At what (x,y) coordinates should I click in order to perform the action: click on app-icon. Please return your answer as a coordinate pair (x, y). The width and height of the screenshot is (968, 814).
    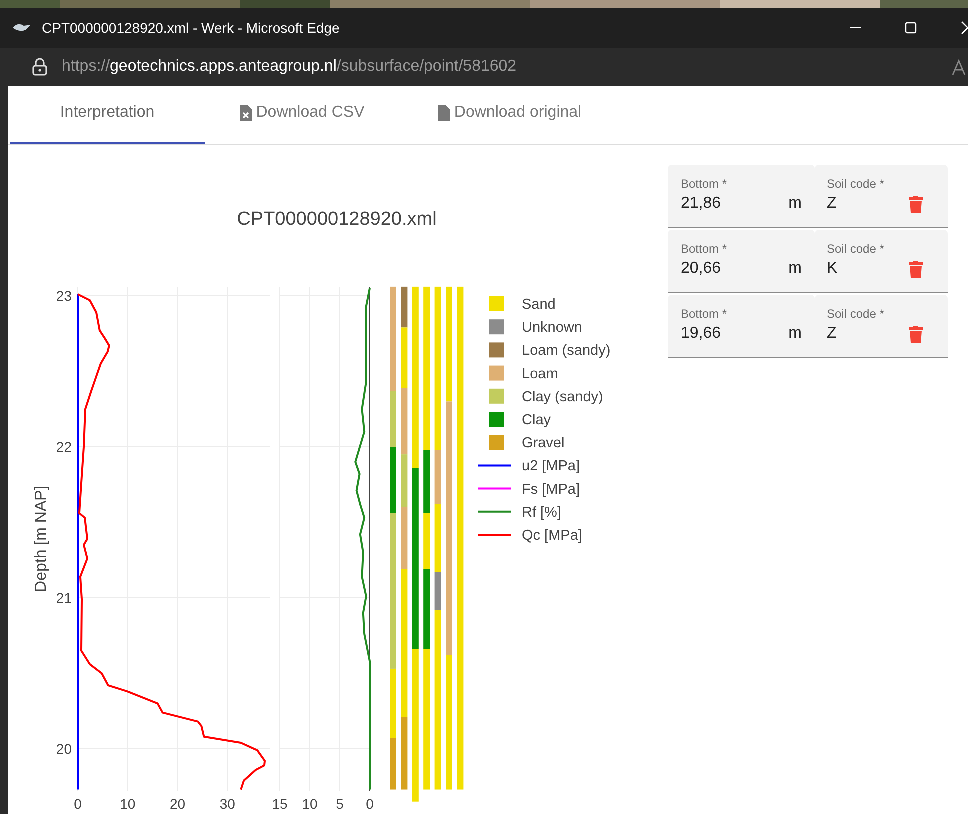
    Looking at the image, I should click on (22, 28).